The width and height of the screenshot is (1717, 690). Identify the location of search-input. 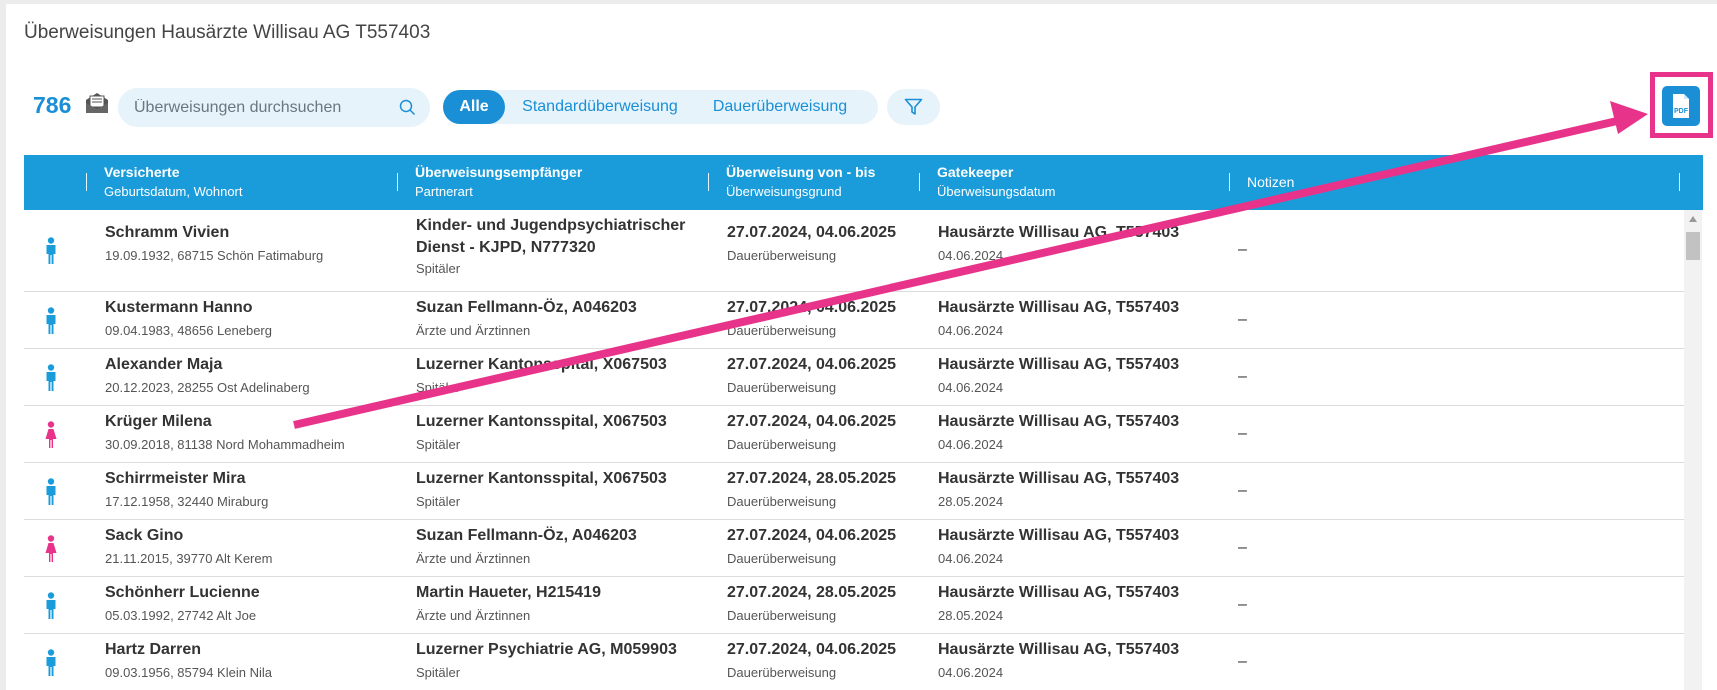
(264, 107).